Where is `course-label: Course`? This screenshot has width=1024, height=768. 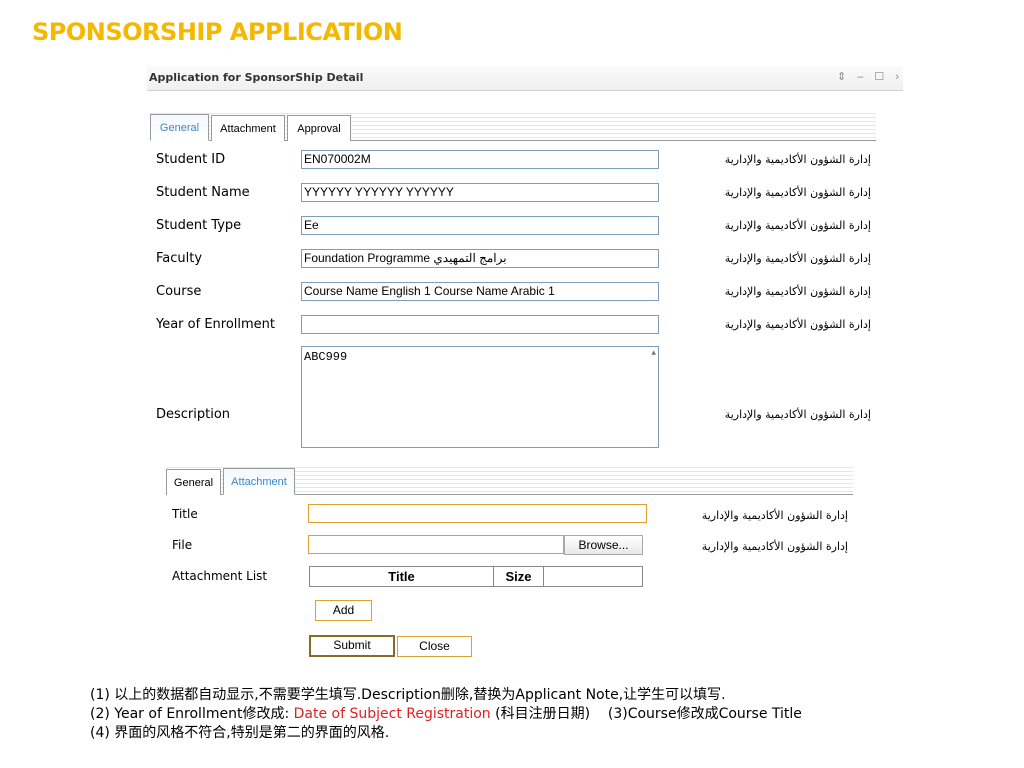
course-label: Course is located at coordinates (179, 291).